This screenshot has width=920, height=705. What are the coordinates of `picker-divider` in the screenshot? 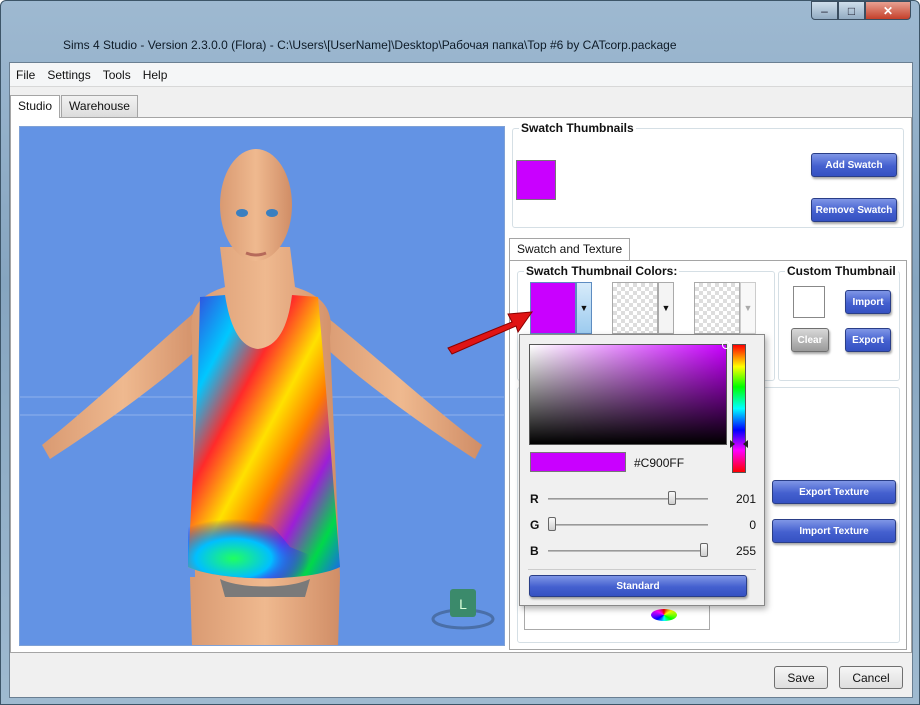 It's located at (642, 569).